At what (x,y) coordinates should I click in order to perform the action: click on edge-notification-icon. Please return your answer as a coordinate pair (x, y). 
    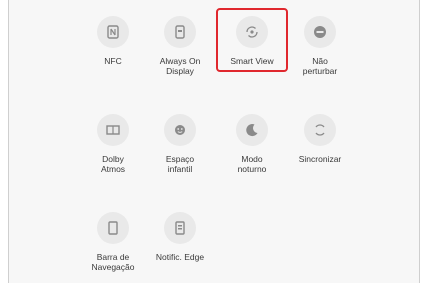
    Looking at the image, I should click on (180, 228).